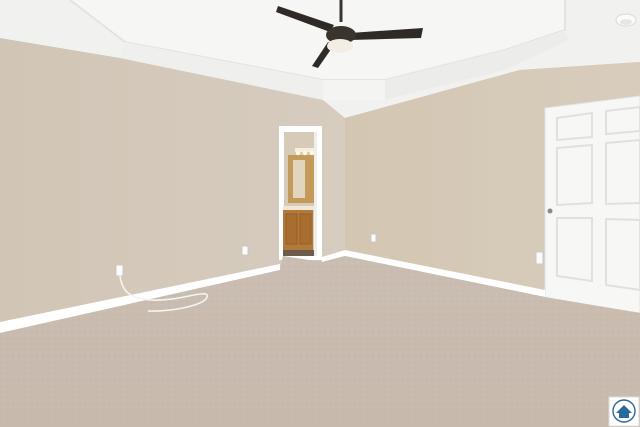 This screenshot has height=427, width=640. Describe the element at coordinates (373, 238) in the screenshot. I see `outlet-right` at that location.